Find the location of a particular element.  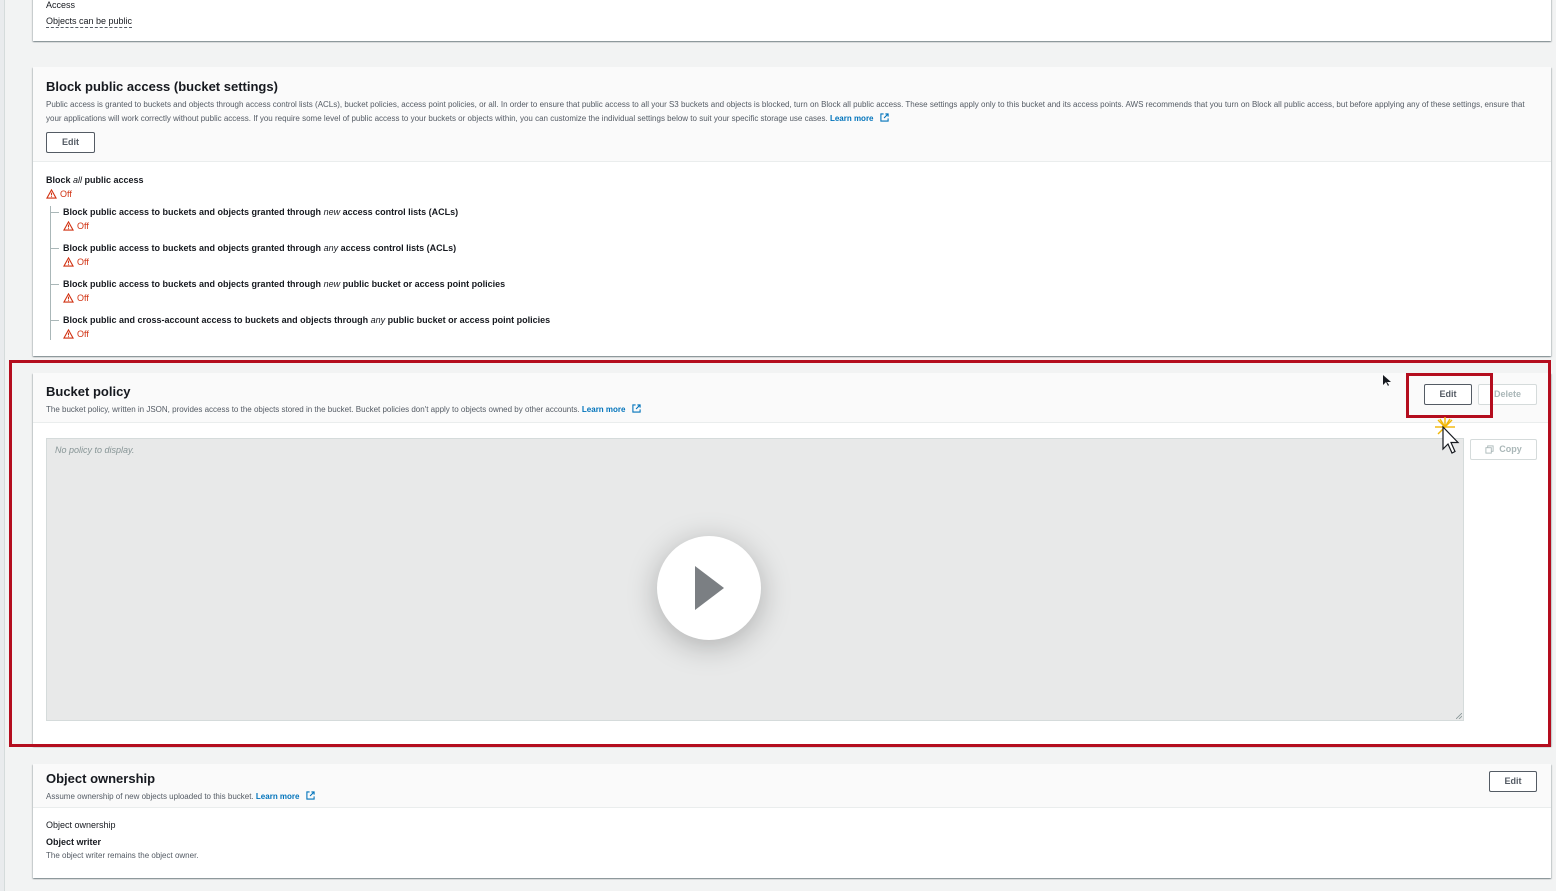

bucket-policy-actions: Edit Delete is located at coordinates (1480, 394).